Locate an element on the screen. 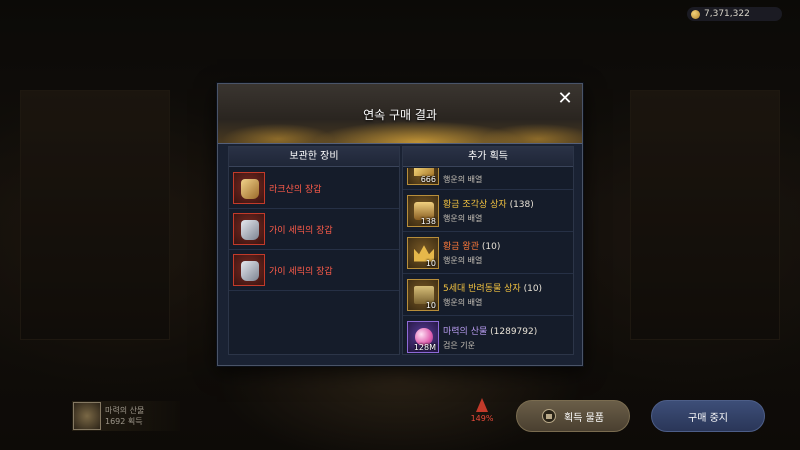  list-item: 라크샨의 장갑 is located at coordinates (314, 188).